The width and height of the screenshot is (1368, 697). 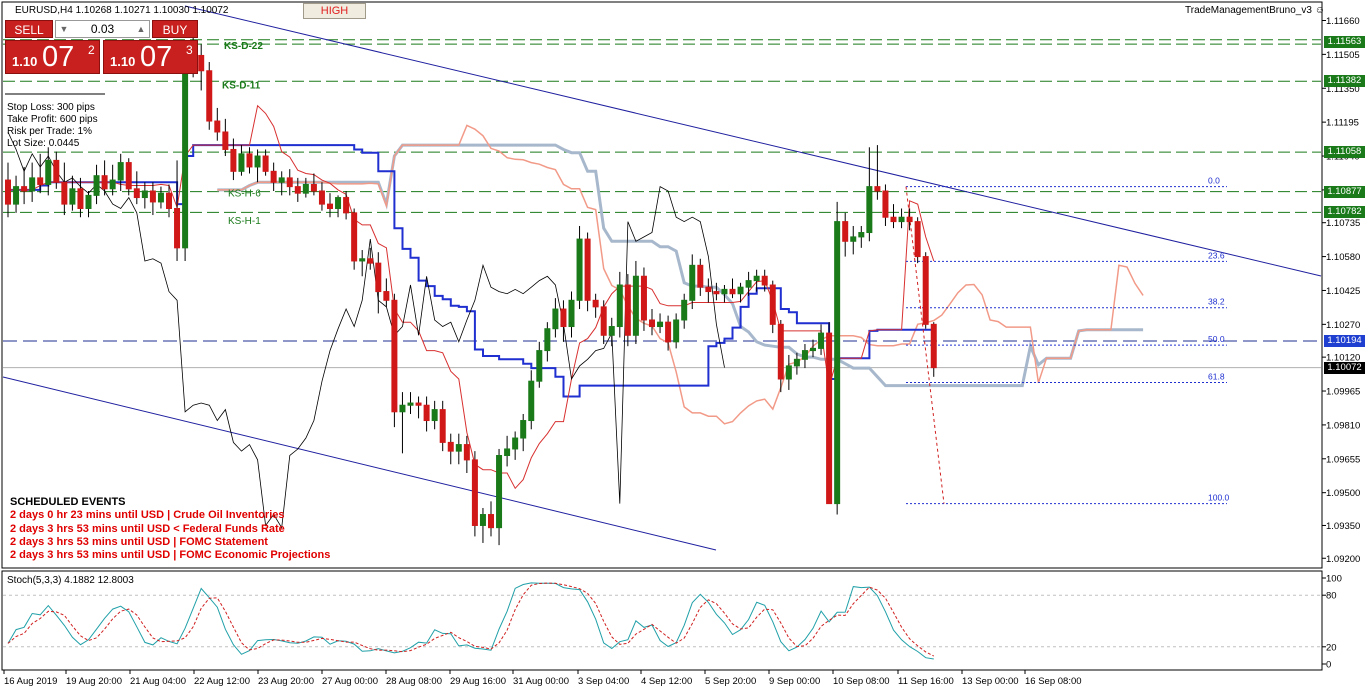 What do you see at coordinates (1343, 459) in the screenshot?
I see `price-tick-label: 1.09655` at bounding box center [1343, 459].